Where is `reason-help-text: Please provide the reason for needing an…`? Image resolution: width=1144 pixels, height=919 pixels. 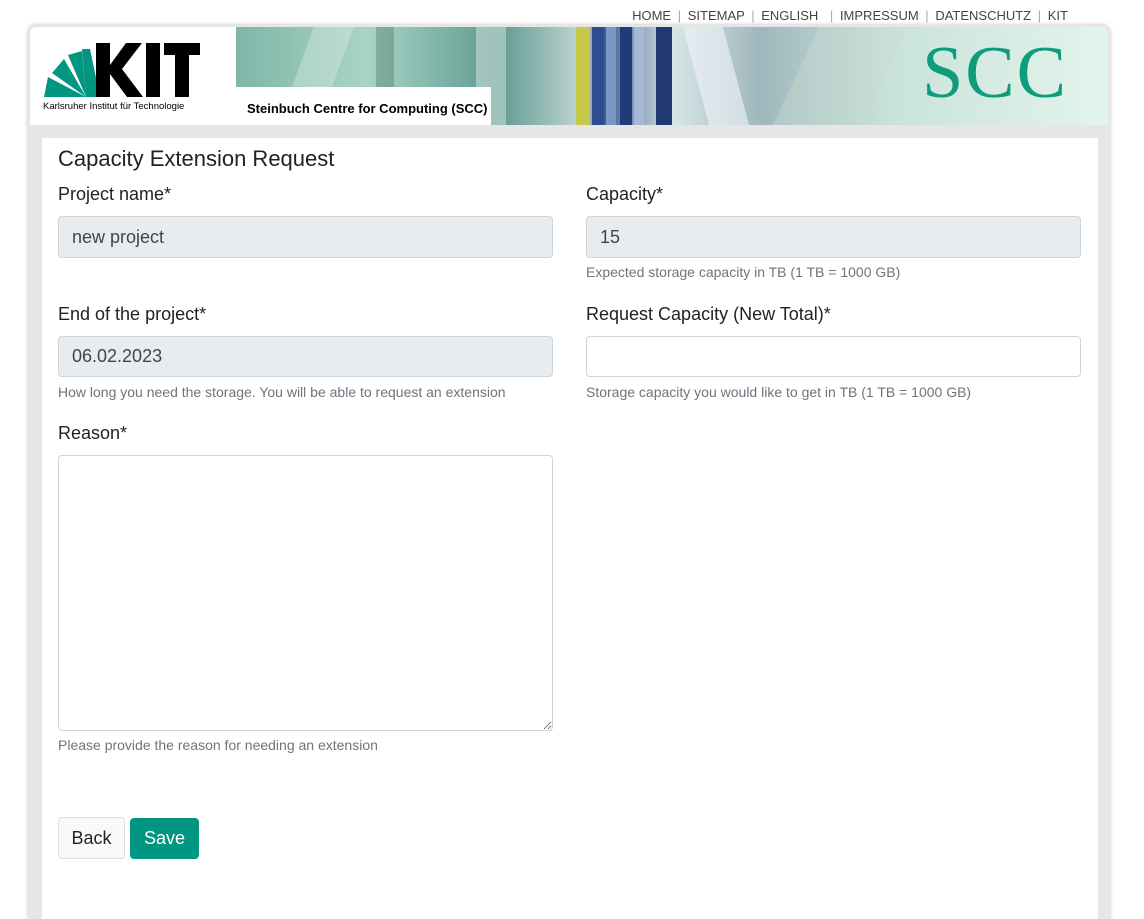 reason-help-text: Please provide the reason for needing an… is located at coordinates (218, 745).